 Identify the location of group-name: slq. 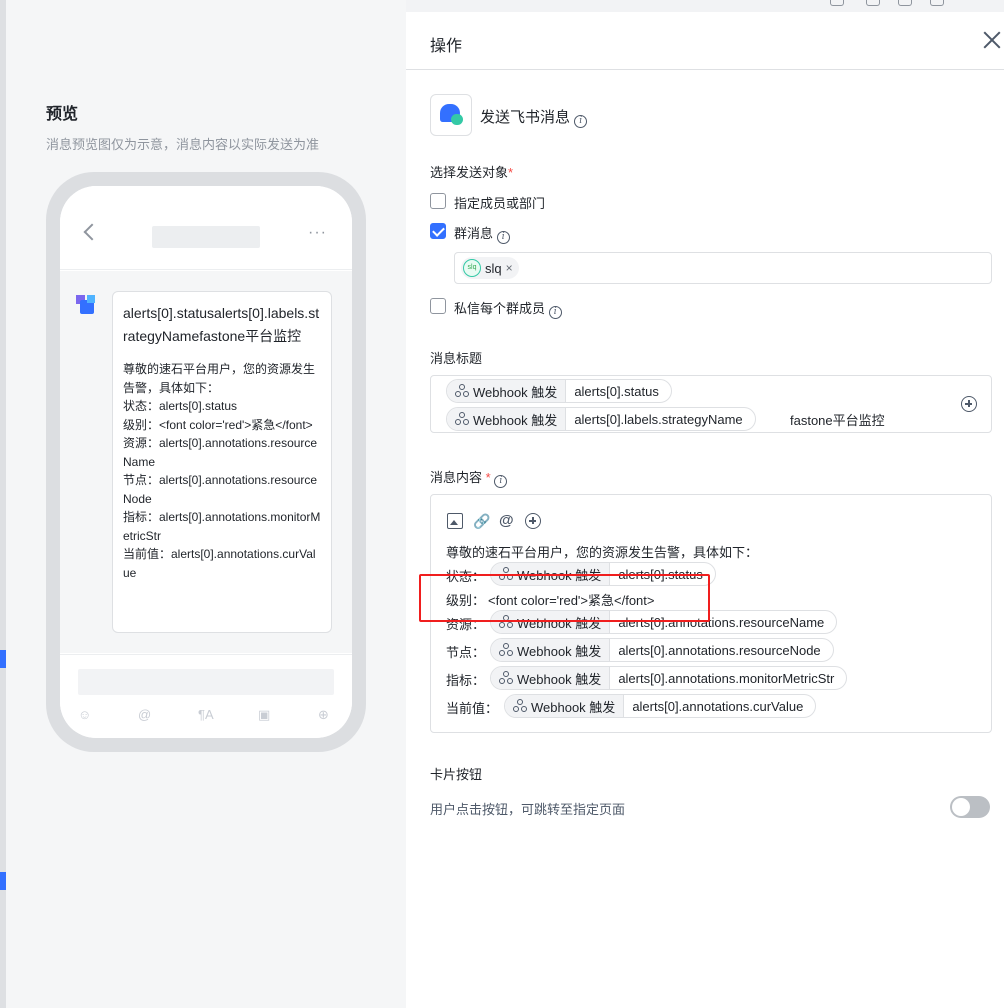
(493, 268).